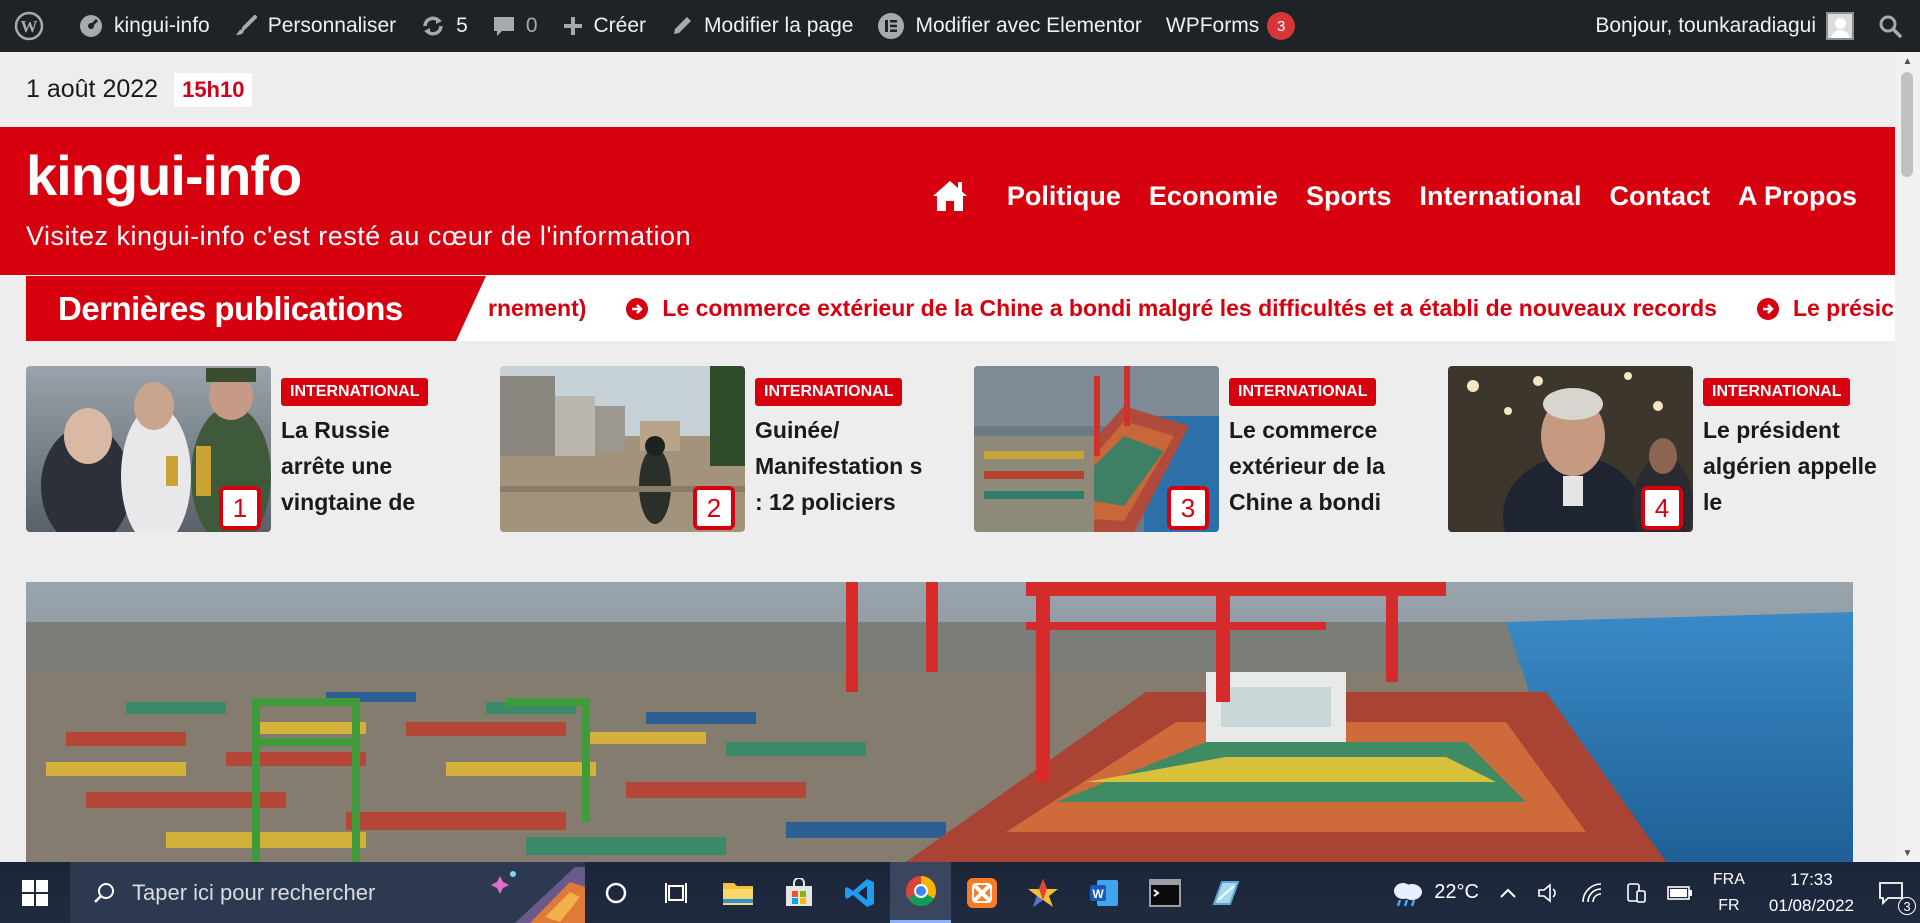  I want to click on chevron-up-icon, so click(1508, 893).